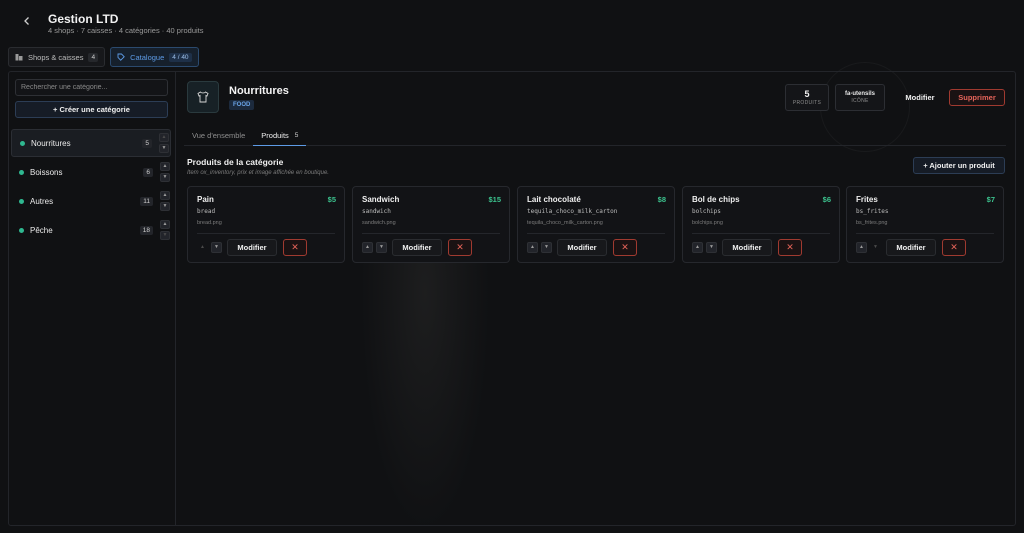  I want to click on tab-products: Produits 5, so click(280, 135).